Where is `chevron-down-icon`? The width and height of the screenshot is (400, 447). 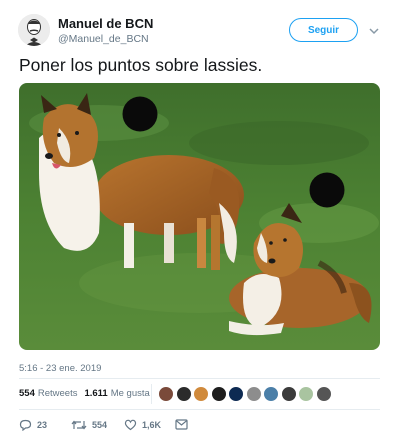 chevron-down-icon is located at coordinates (374, 31).